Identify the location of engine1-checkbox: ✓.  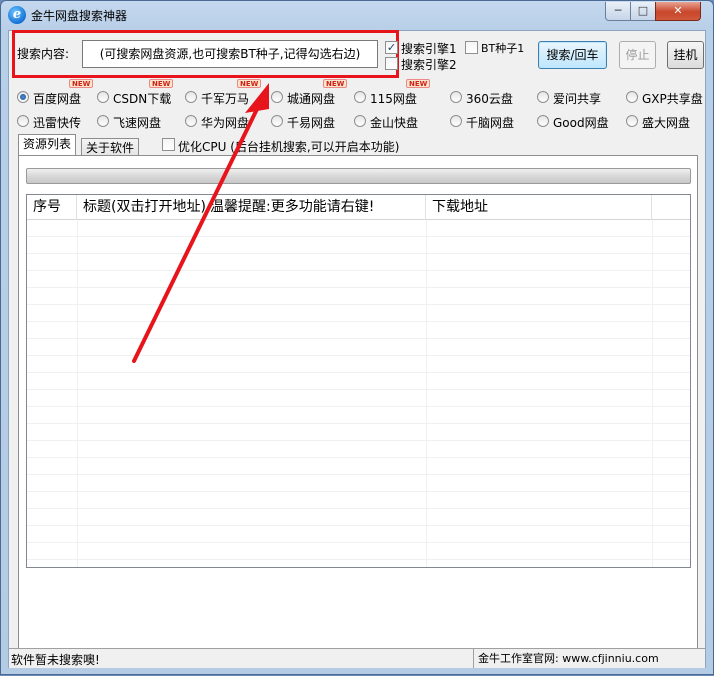
(391, 47).